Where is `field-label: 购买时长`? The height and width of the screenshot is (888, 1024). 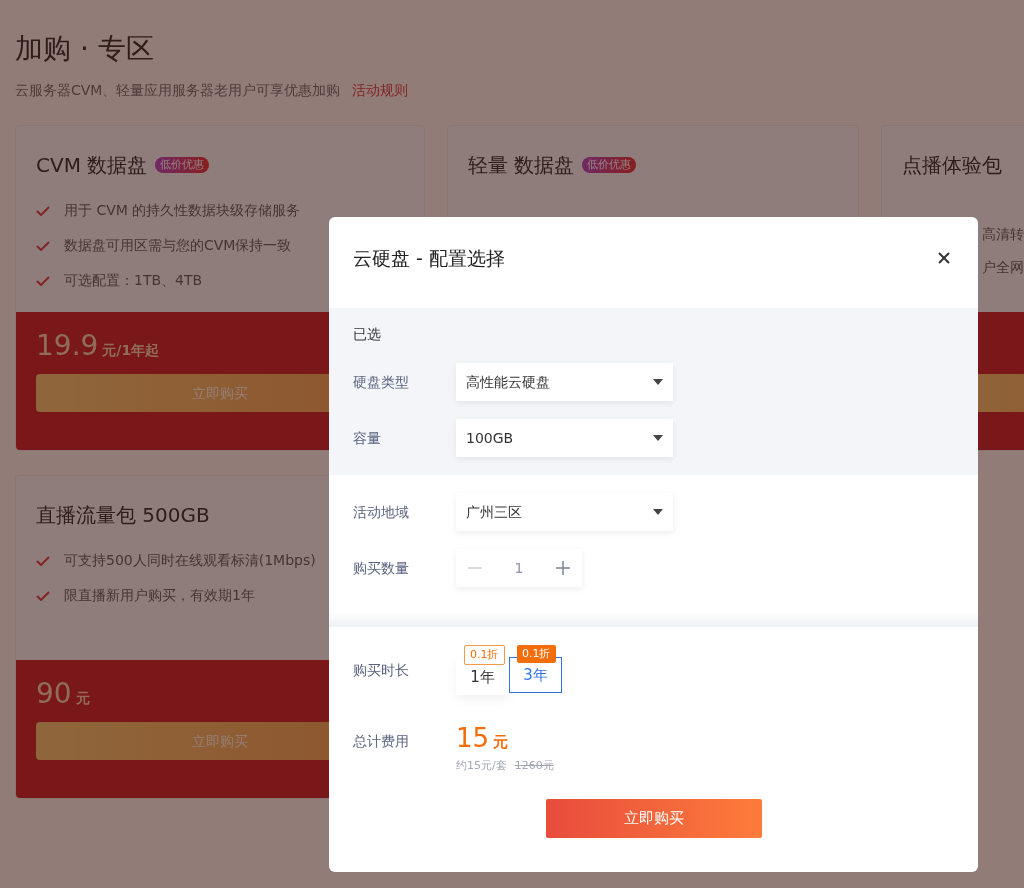 field-label: 购买时长 is located at coordinates (381, 670).